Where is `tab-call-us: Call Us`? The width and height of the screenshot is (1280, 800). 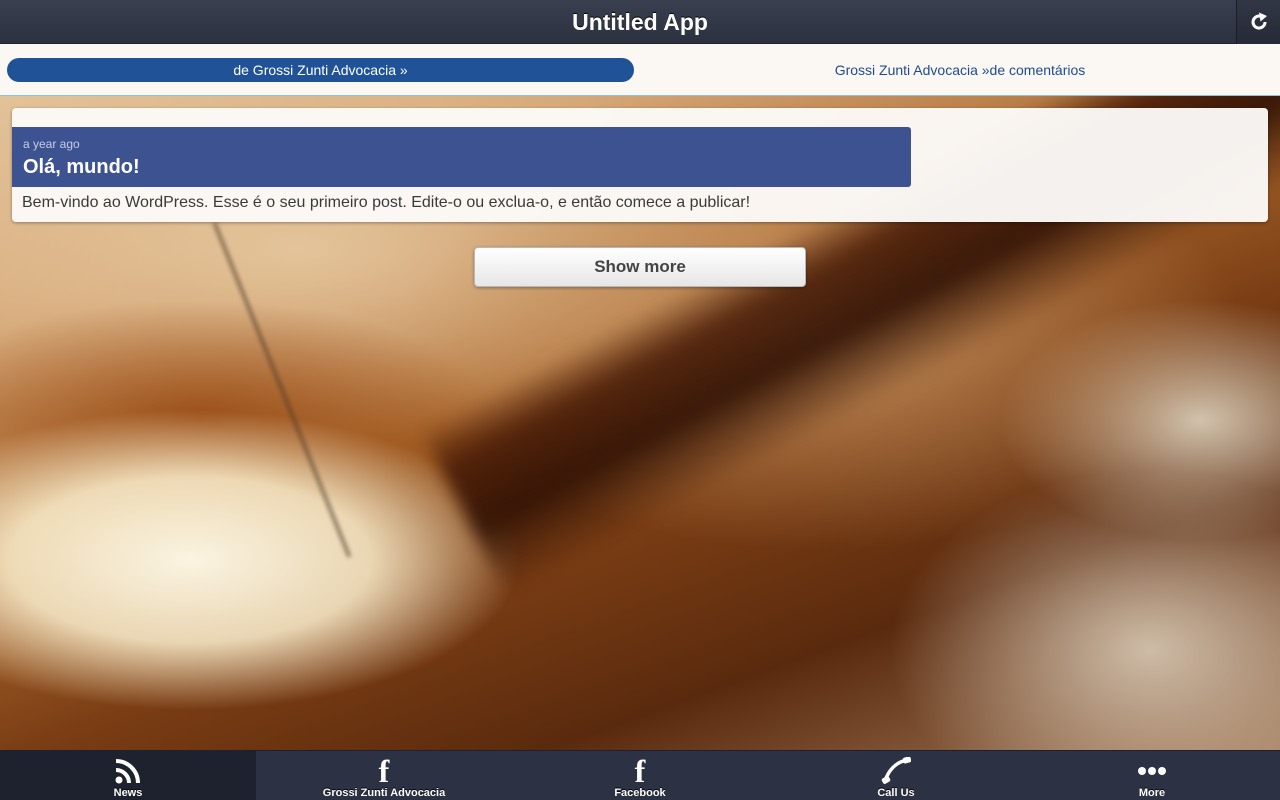 tab-call-us: Call Us is located at coordinates (896, 775).